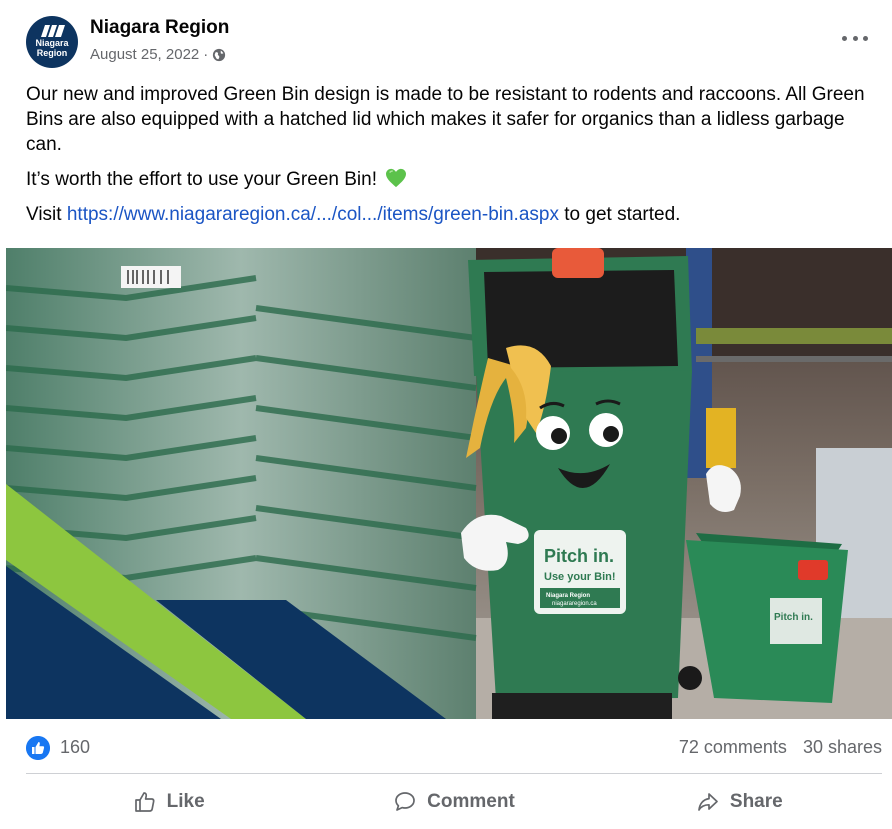 This screenshot has height=829, width=892. Describe the element at coordinates (46, 214) in the screenshot. I see `visit-prefix: Visit` at that location.